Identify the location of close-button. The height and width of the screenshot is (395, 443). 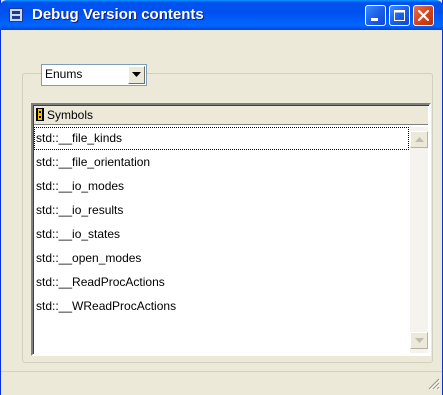
(423, 15).